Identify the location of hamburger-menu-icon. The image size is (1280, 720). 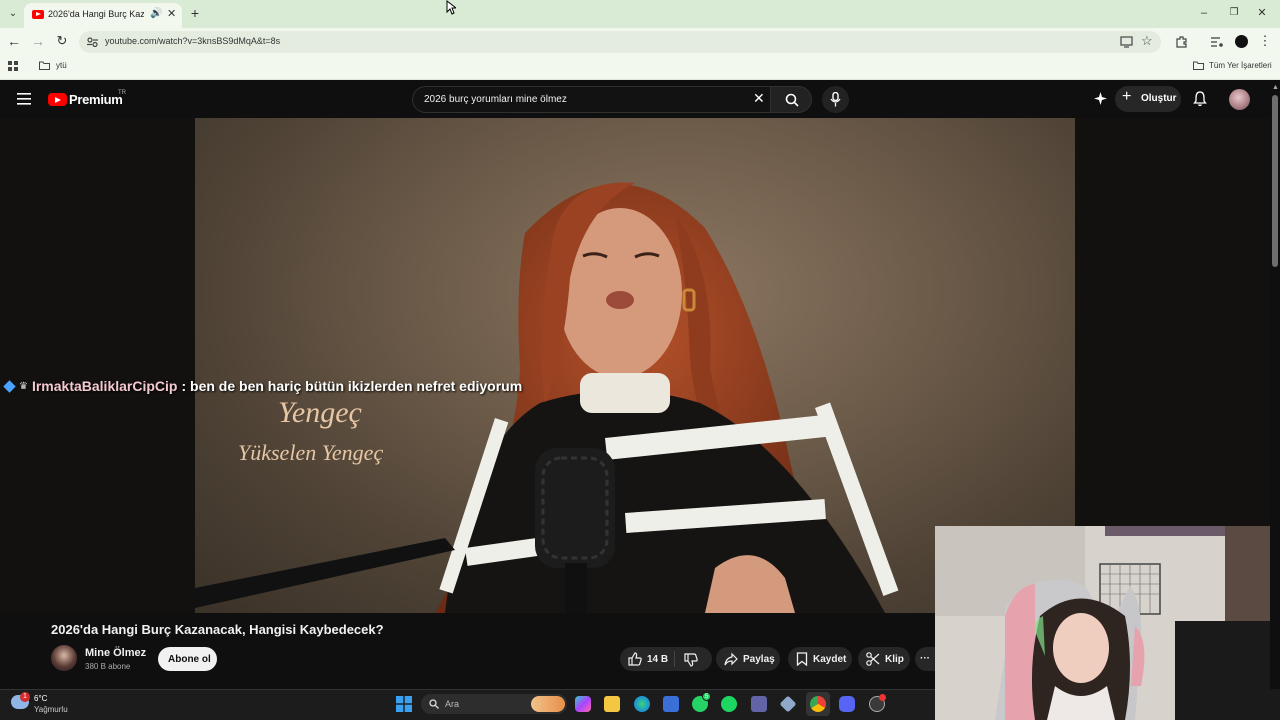
(24, 99).